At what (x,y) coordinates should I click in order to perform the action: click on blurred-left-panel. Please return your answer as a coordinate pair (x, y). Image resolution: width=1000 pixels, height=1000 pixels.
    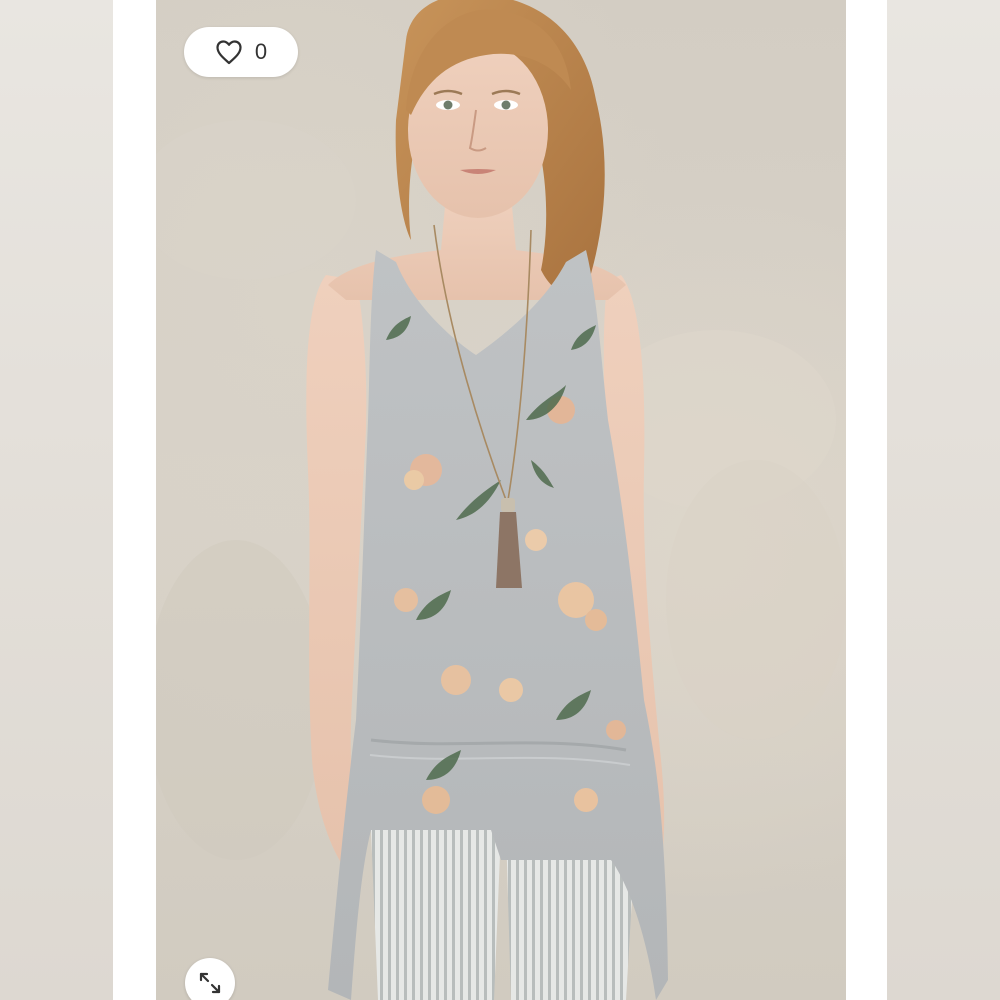
    Looking at the image, I should click on (56, 500).